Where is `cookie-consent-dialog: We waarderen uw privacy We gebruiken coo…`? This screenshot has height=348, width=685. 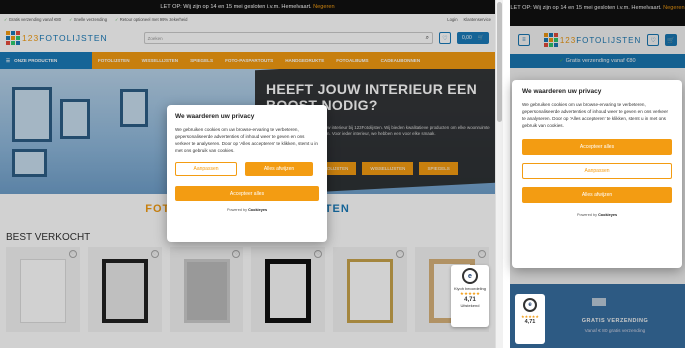 cookie-consent-dialog: We waarderen uw privacy We gebruiken coo… is located at coordinates (247, 173).